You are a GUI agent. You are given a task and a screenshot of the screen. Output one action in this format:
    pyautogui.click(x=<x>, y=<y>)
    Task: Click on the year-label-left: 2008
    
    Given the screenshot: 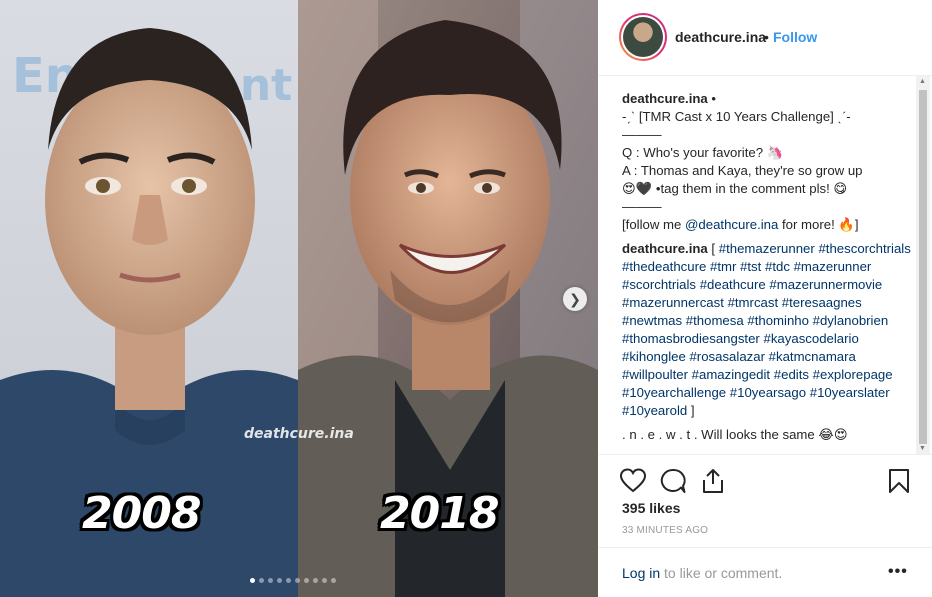 What is the action you would take?
    pyautogui.click(x=141, y=513)
    